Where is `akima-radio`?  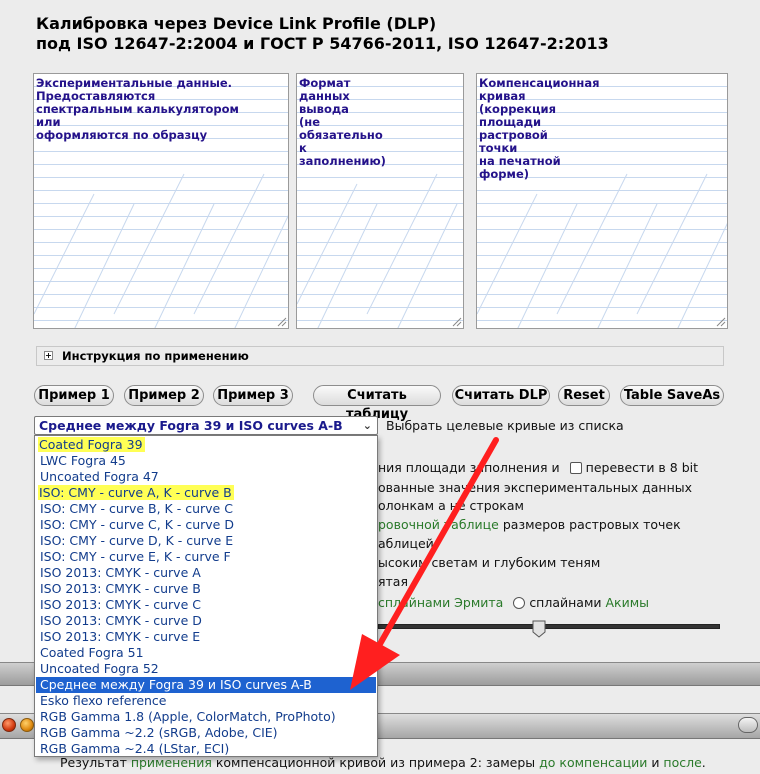 akima-radio is located at coordinates (519, 603).